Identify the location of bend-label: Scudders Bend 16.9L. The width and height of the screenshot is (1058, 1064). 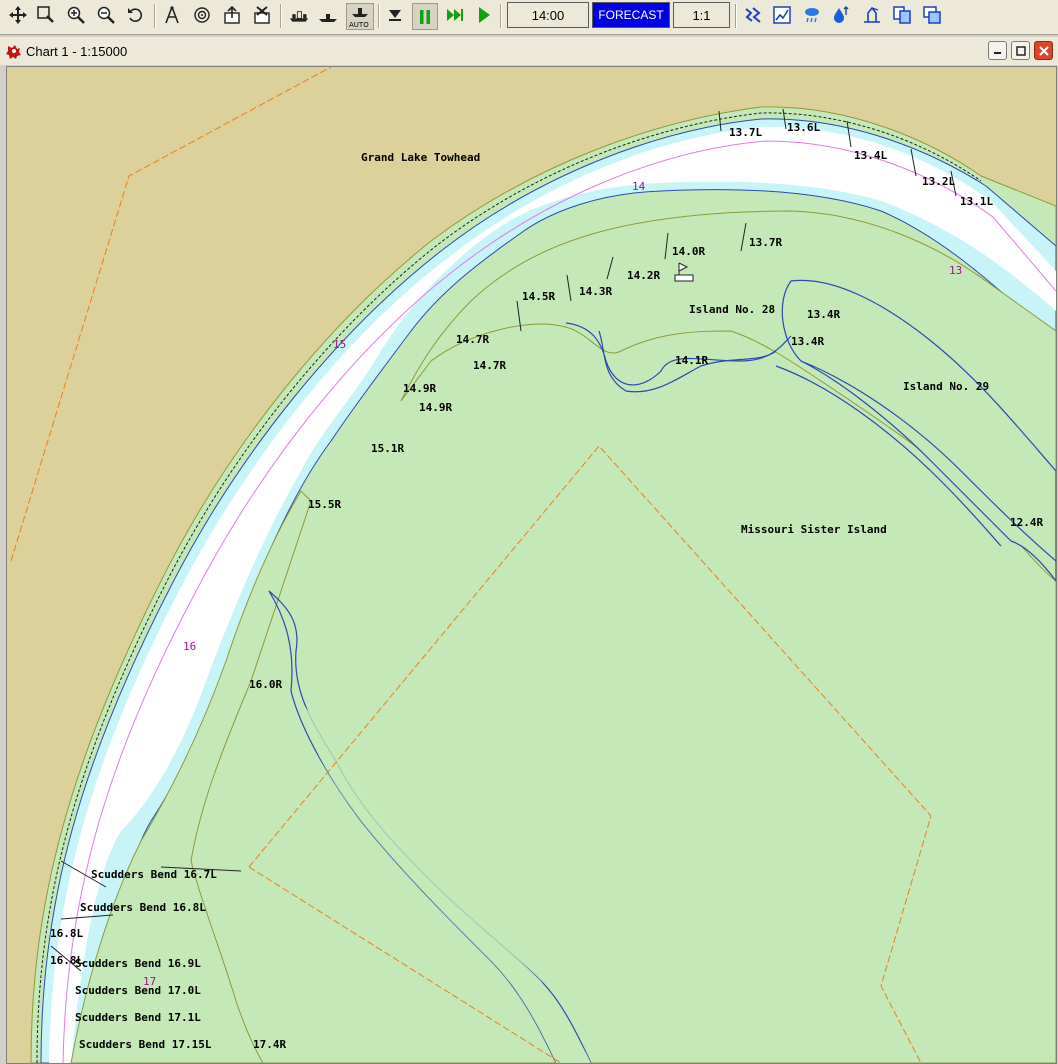
(138, 963).